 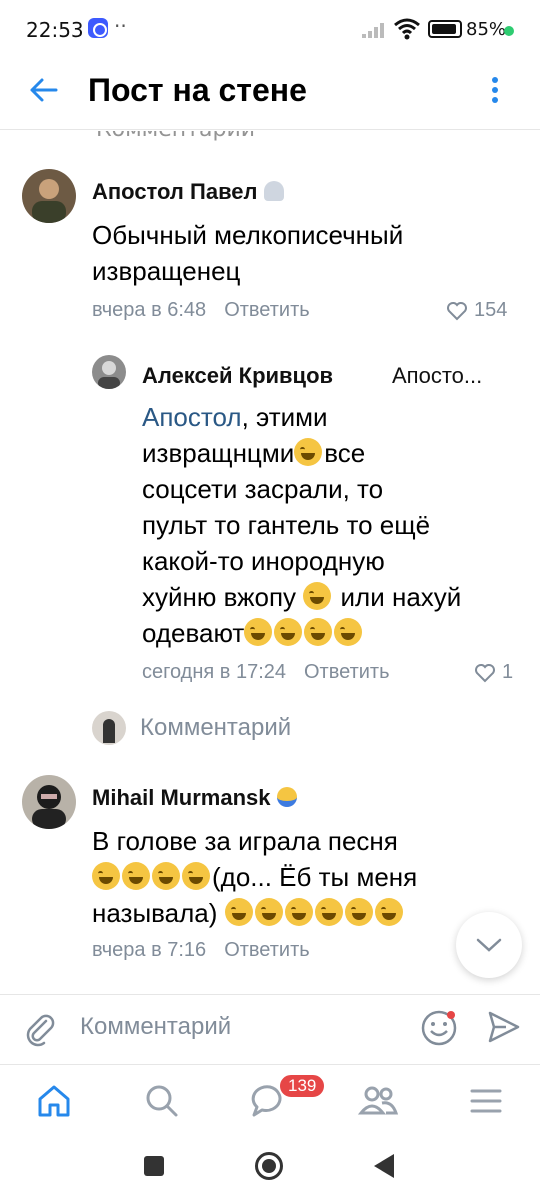 I want to click on write-reply-label: Комментарий, so click(x=215, y=728).